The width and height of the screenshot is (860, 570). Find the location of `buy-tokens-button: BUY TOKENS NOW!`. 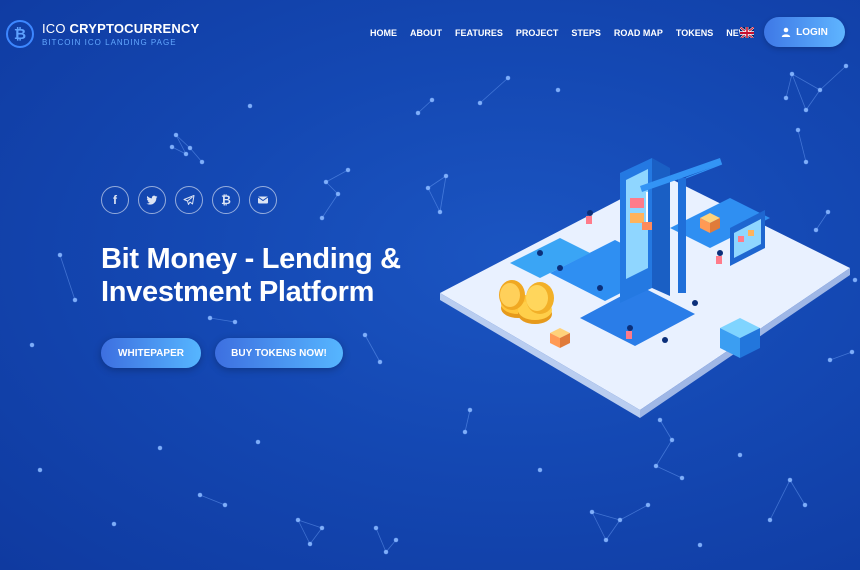

buy-tokens-button: BUY TOKENS NOW! is located at coordinates (279, 353).